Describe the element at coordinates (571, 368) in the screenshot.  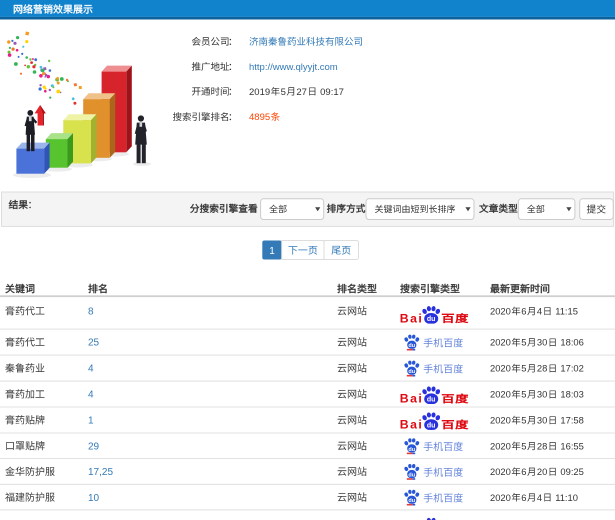
I see `svg-text: 17:02` at that location.